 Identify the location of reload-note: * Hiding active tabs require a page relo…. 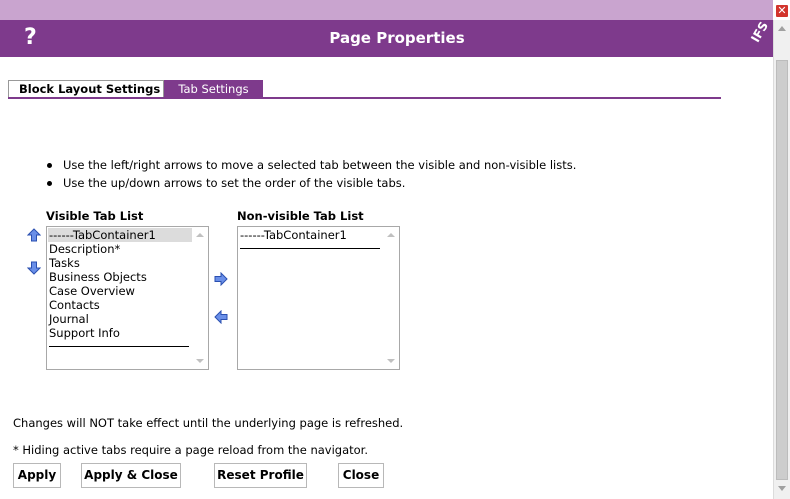
(191, 450).